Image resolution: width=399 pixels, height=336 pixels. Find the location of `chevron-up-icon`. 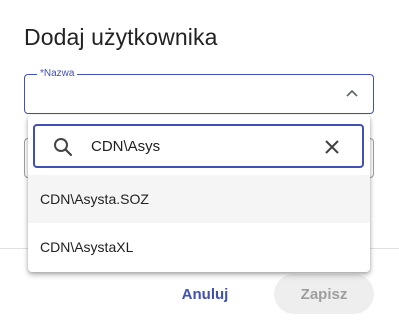

chevron-up-icon is located at coordinates (352, 93).